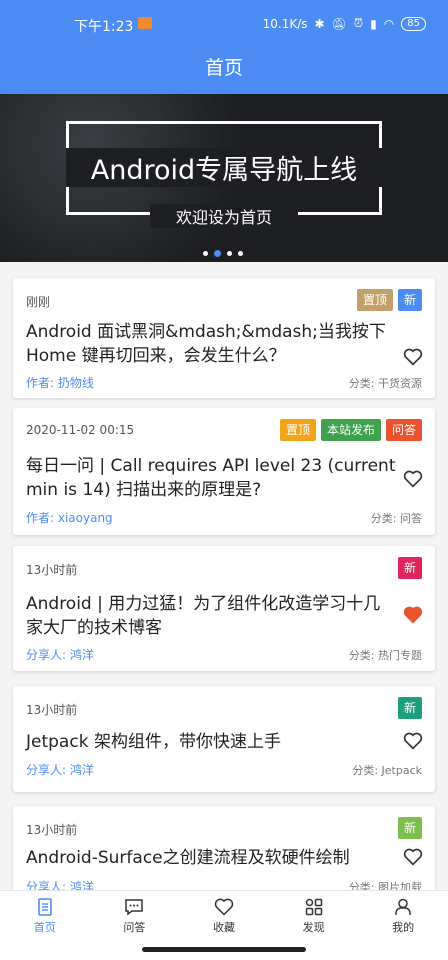 Image resolution: width=448 pixels, height=960 pixels. I want to click on tab-favorites: 收藏, so click(224, 916).